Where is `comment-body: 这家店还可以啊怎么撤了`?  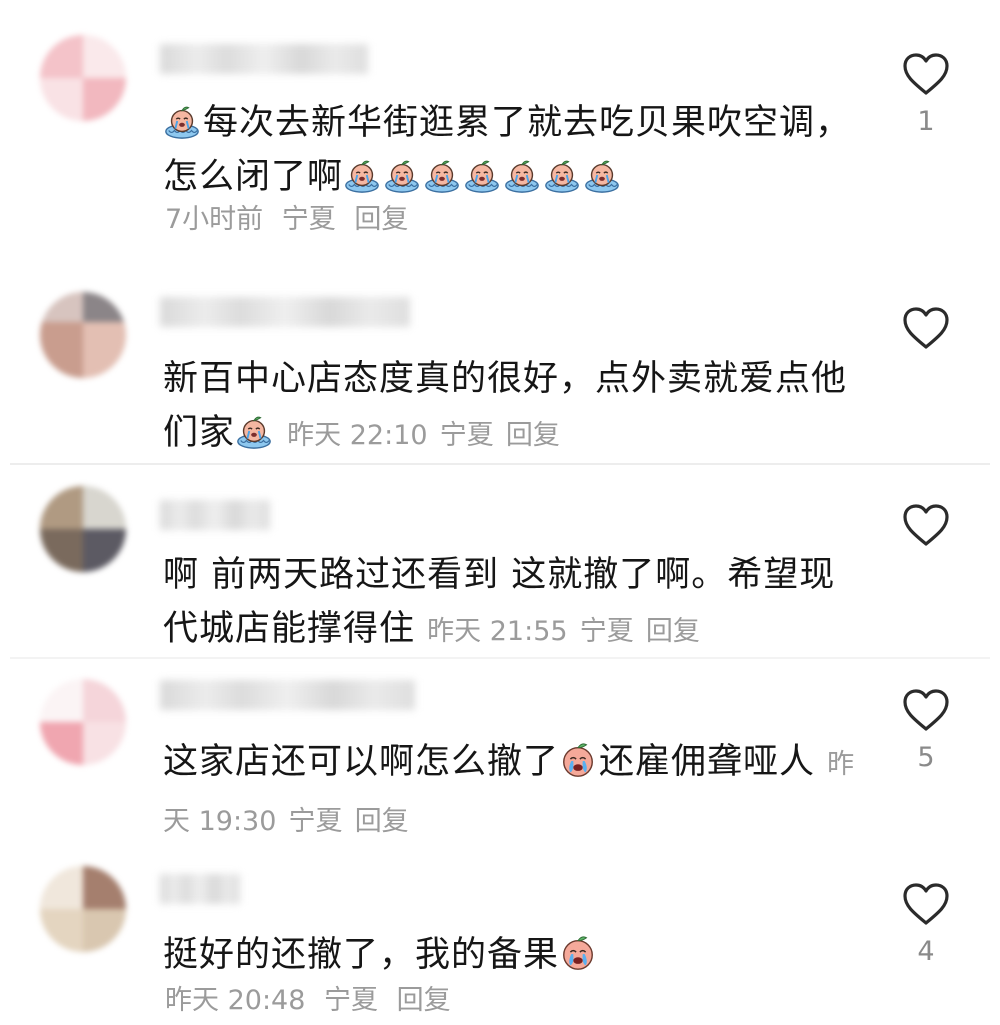
comment-body: 这家店还可以啊怎么撤了 is located at coordinates (361, 762).